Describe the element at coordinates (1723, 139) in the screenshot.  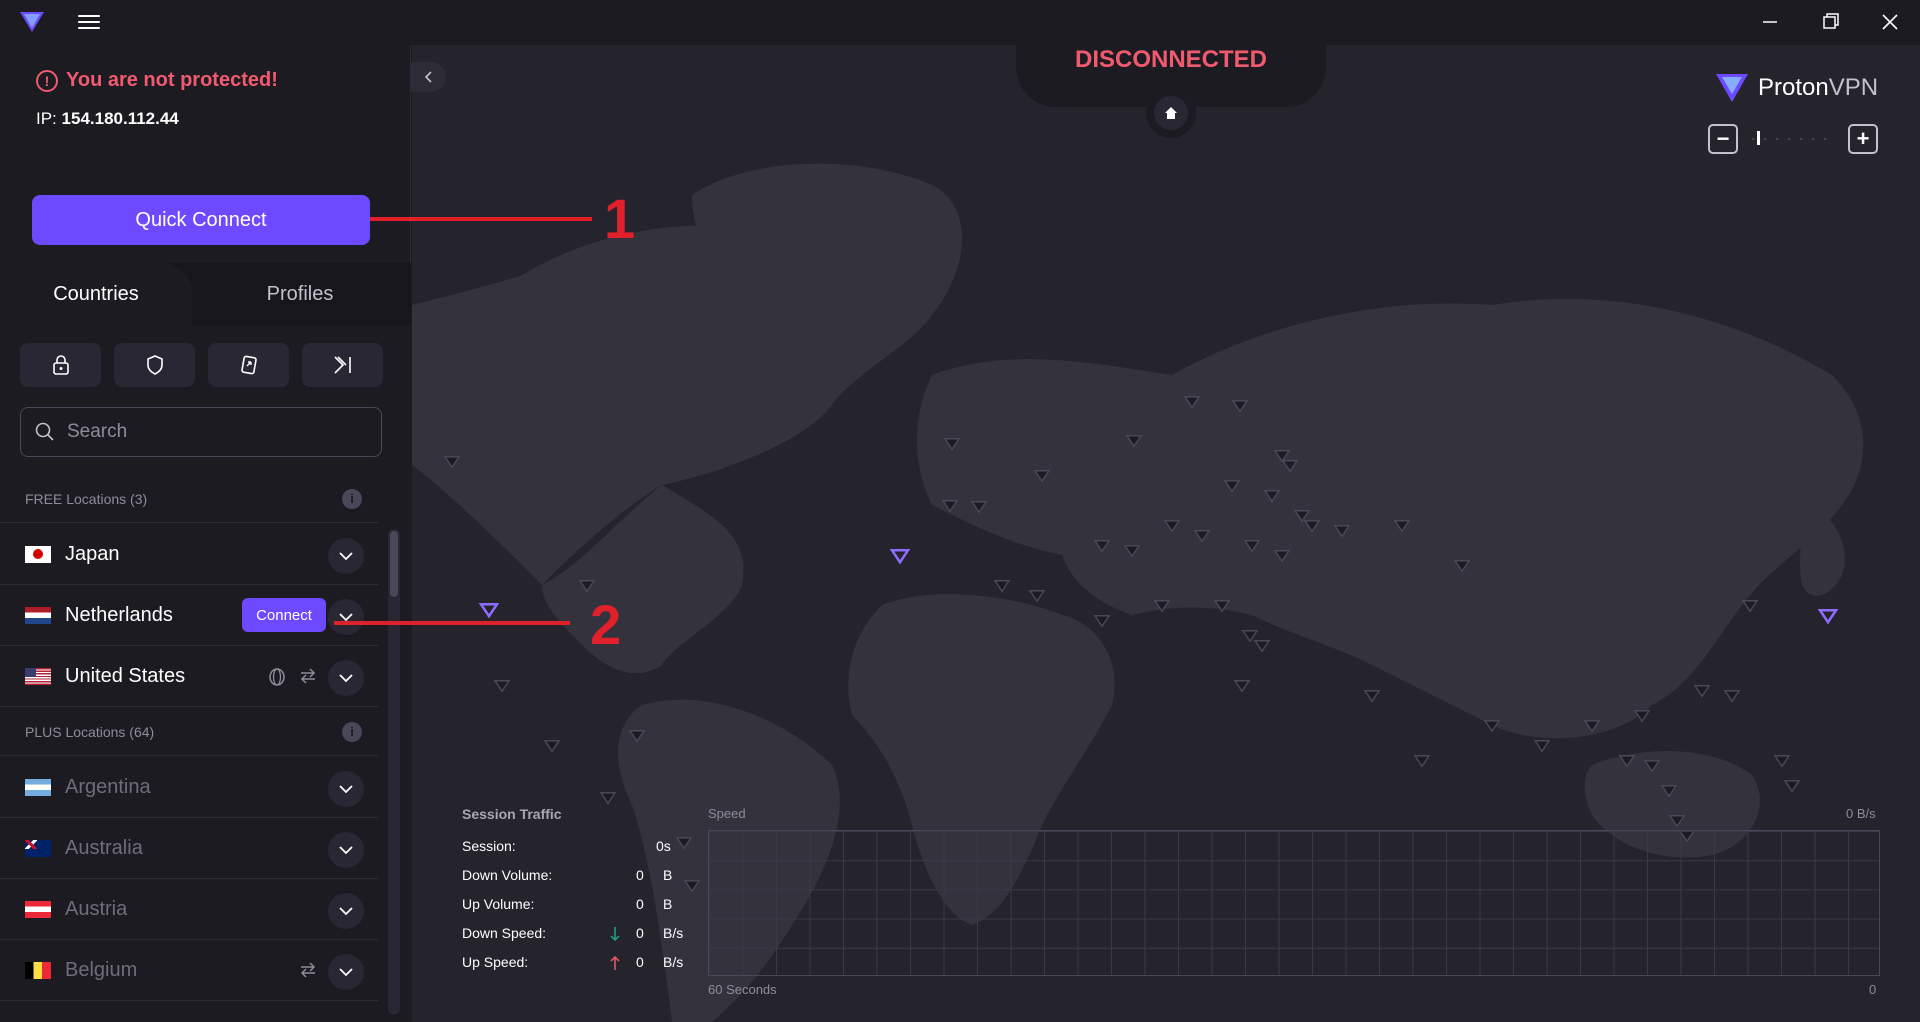
I see `zoom-out-button: −` at that location.